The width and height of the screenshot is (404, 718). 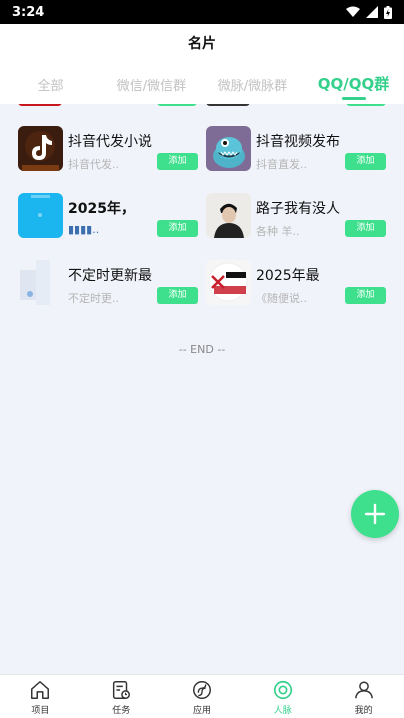 I want to click on profile-icon, so click(x=363, y=690).